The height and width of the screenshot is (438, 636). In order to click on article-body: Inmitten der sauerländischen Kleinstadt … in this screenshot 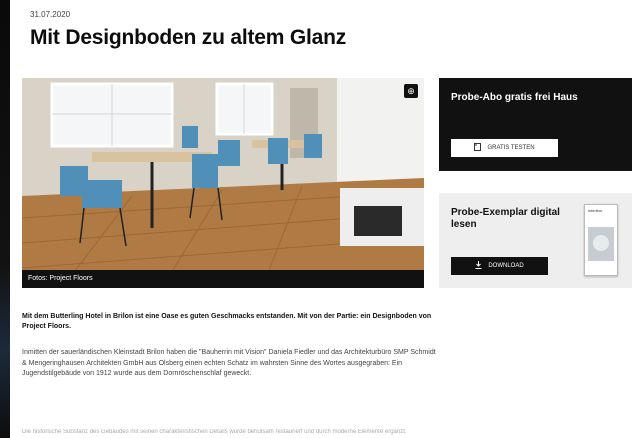, I will do `click(229, 363)`.